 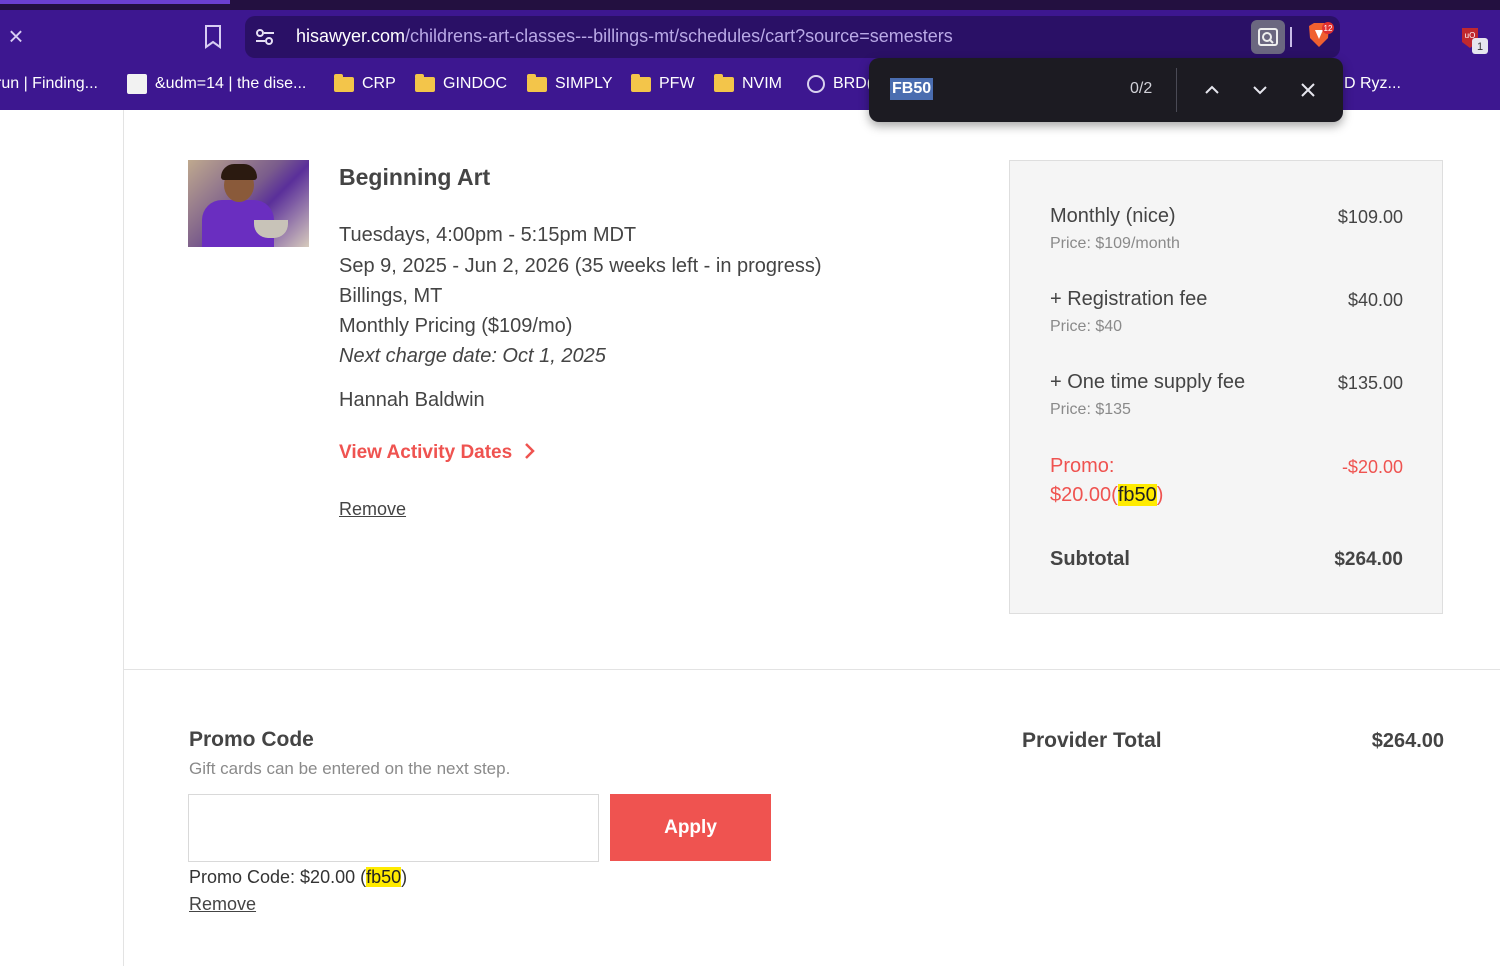 I want to click on course-schedule: Tuesdays, 4:00pm - 5:15pm MDT, so click(x=488, y=235).